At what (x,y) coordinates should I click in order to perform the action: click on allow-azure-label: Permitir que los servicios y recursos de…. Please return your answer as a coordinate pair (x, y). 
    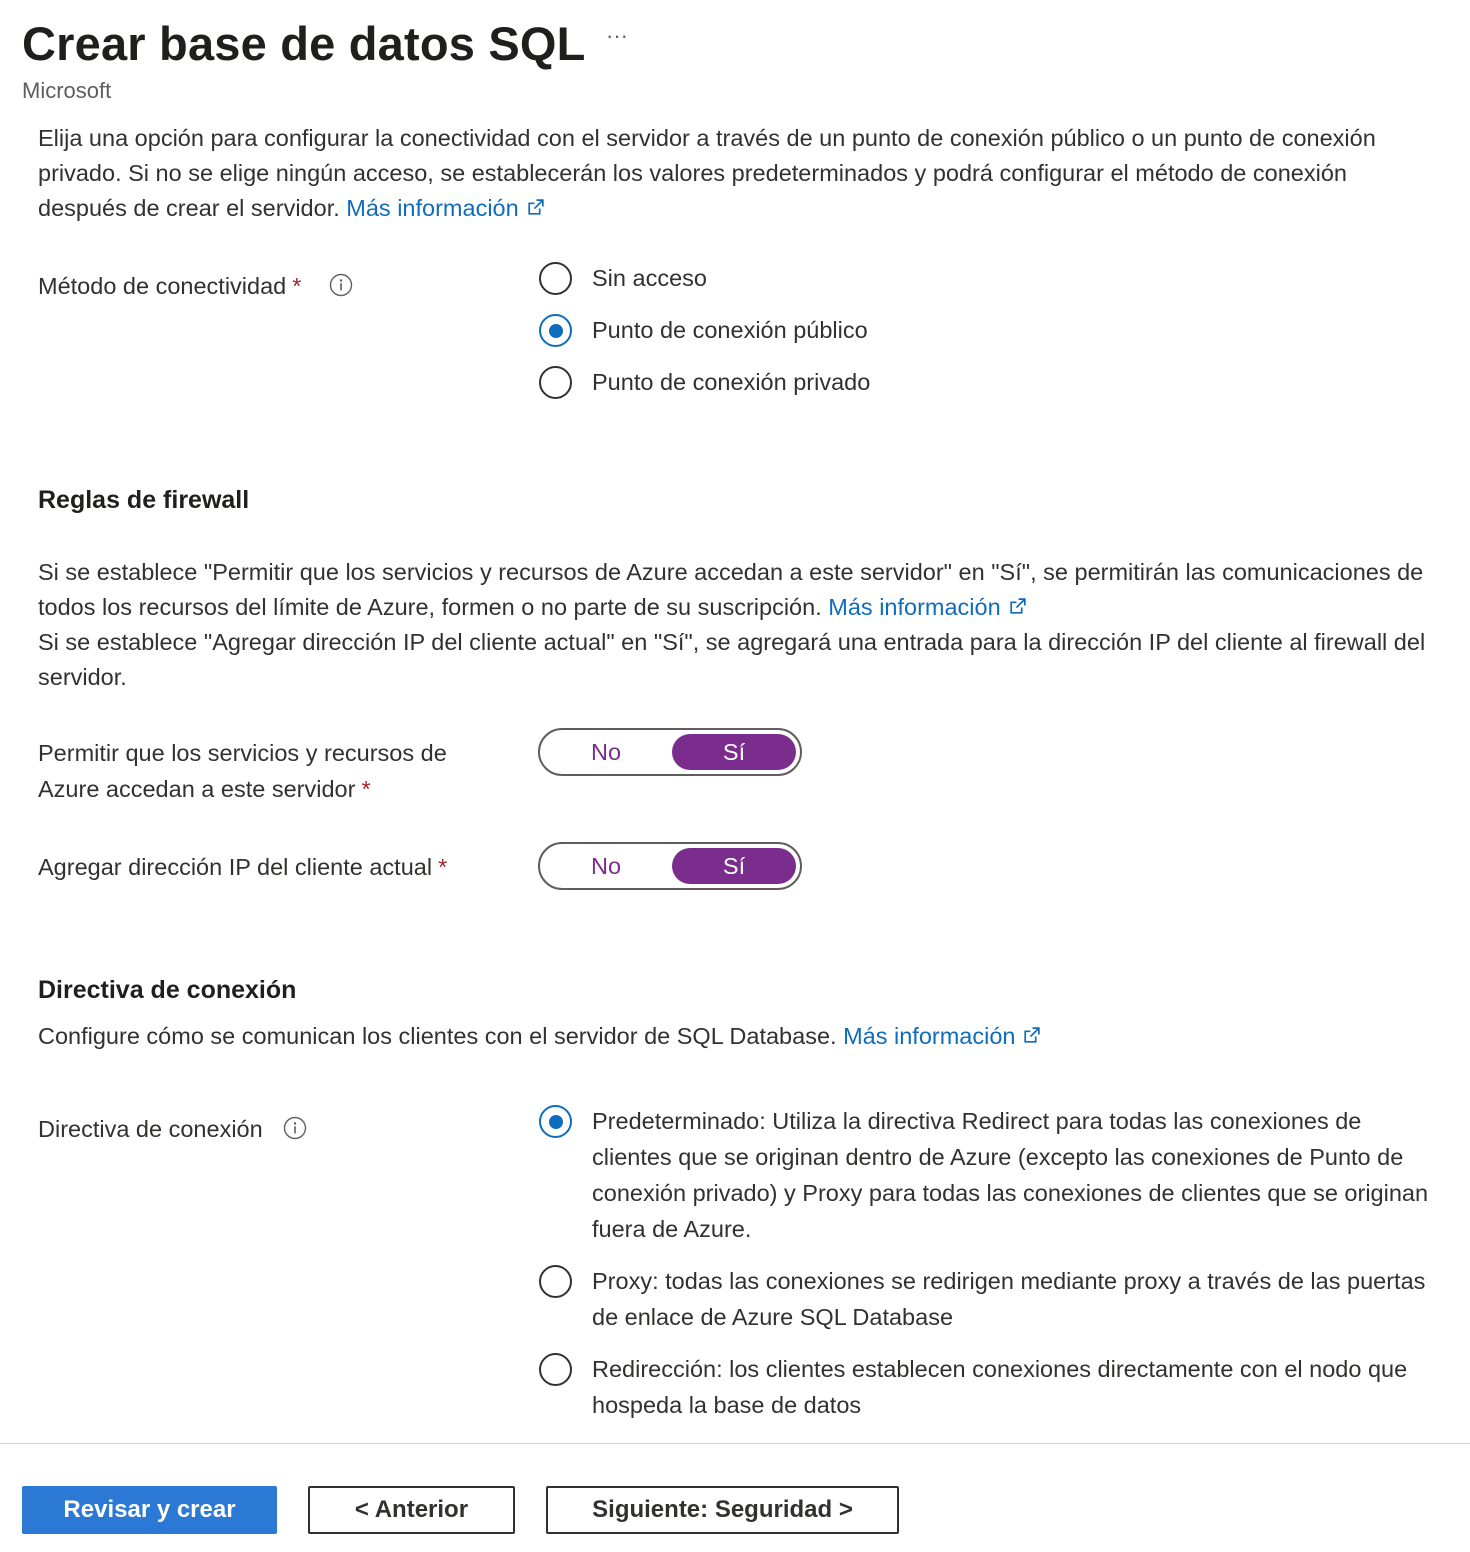
    Looking at the image, I should click on (273, 771).